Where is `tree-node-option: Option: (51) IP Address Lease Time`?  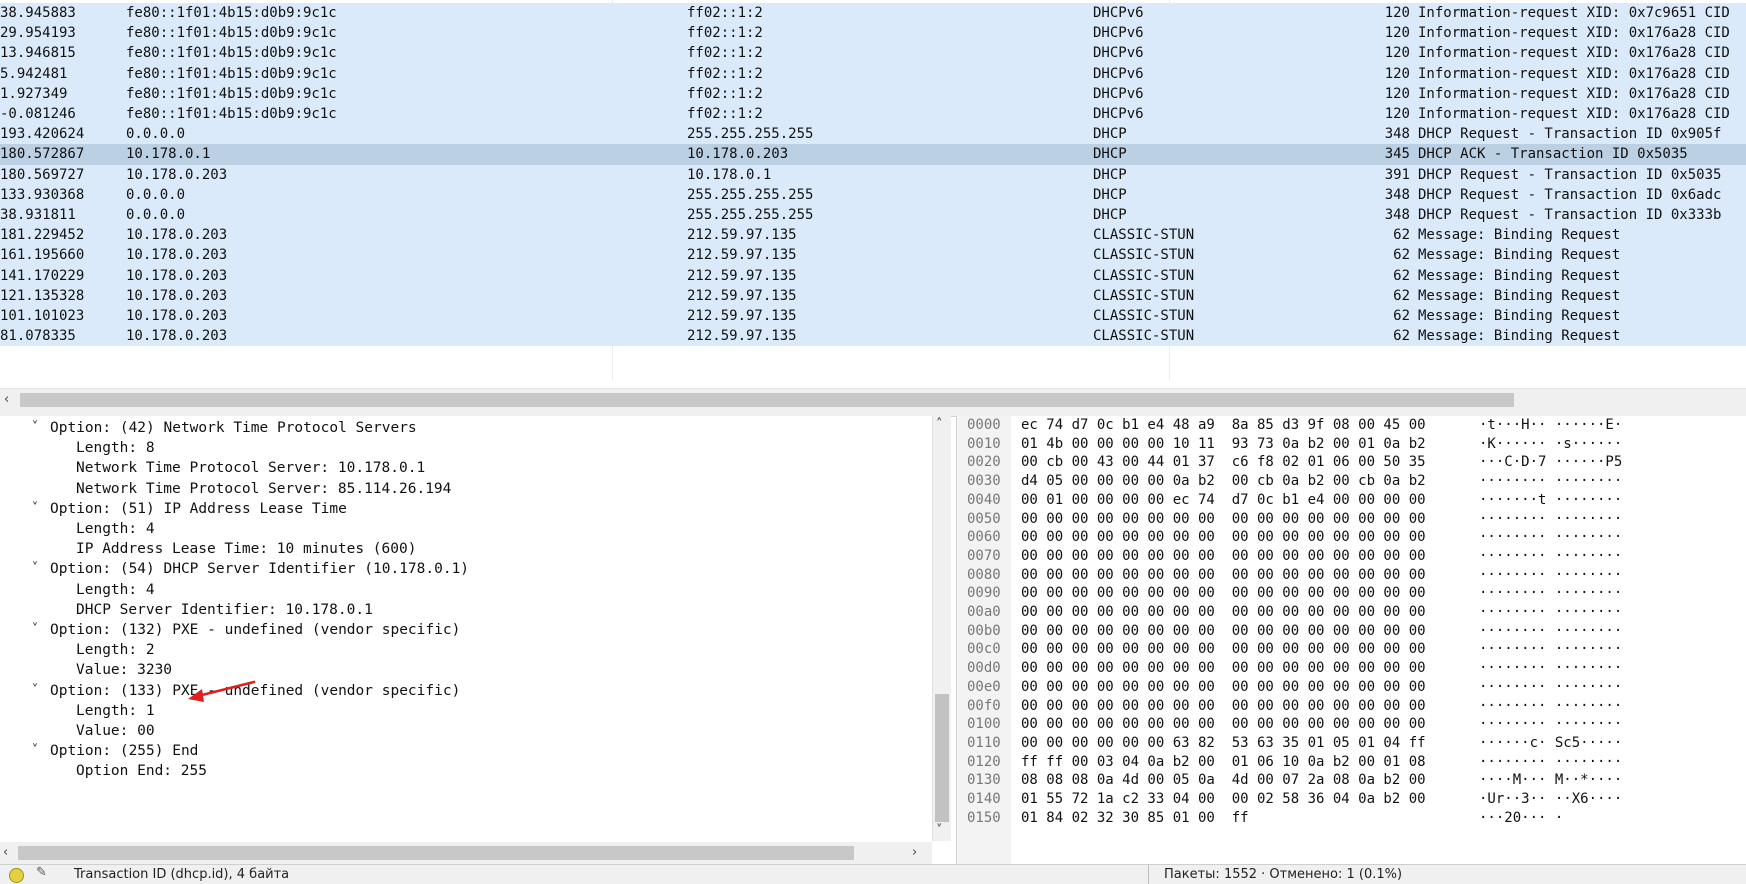
tree-node-option: Option: (51) IP Address Lease Time is located at coordinates (198, 510).